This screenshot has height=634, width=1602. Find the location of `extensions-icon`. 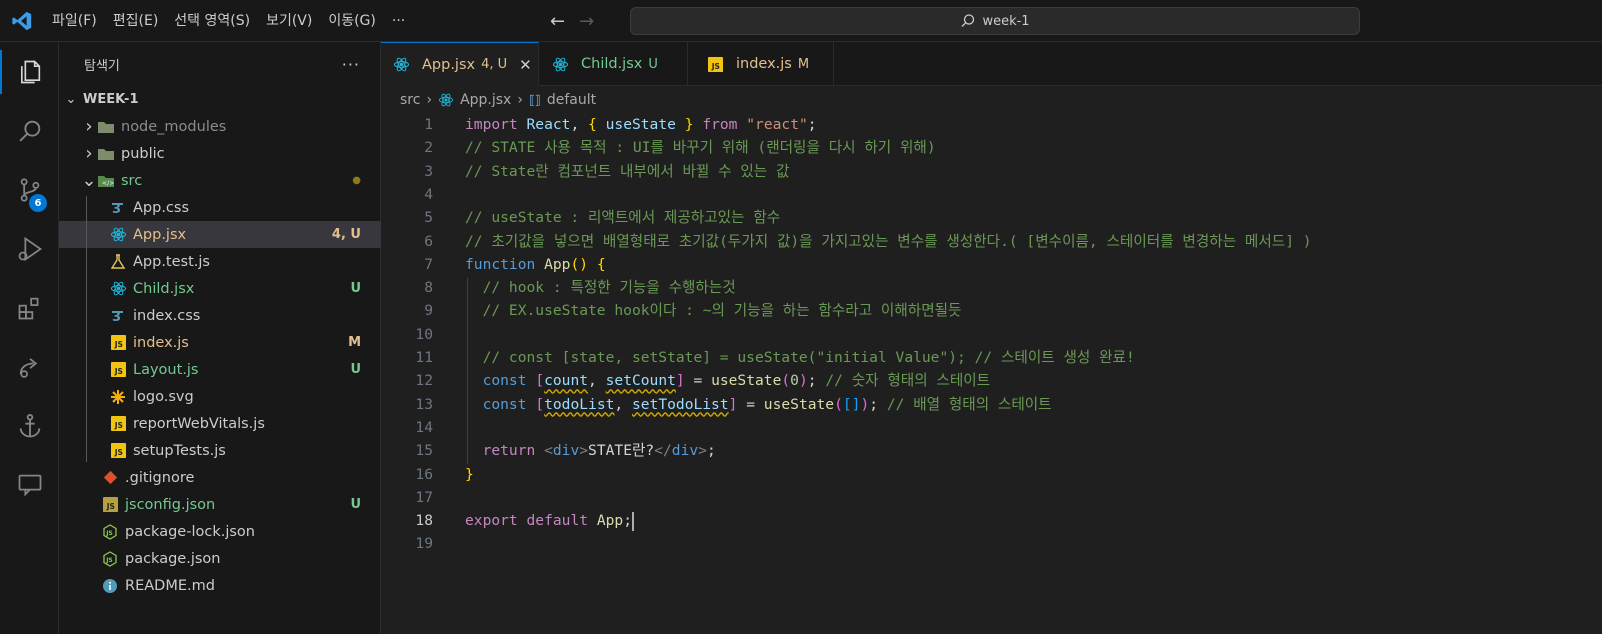

extensions-icon is located at coordinates (29, 307).